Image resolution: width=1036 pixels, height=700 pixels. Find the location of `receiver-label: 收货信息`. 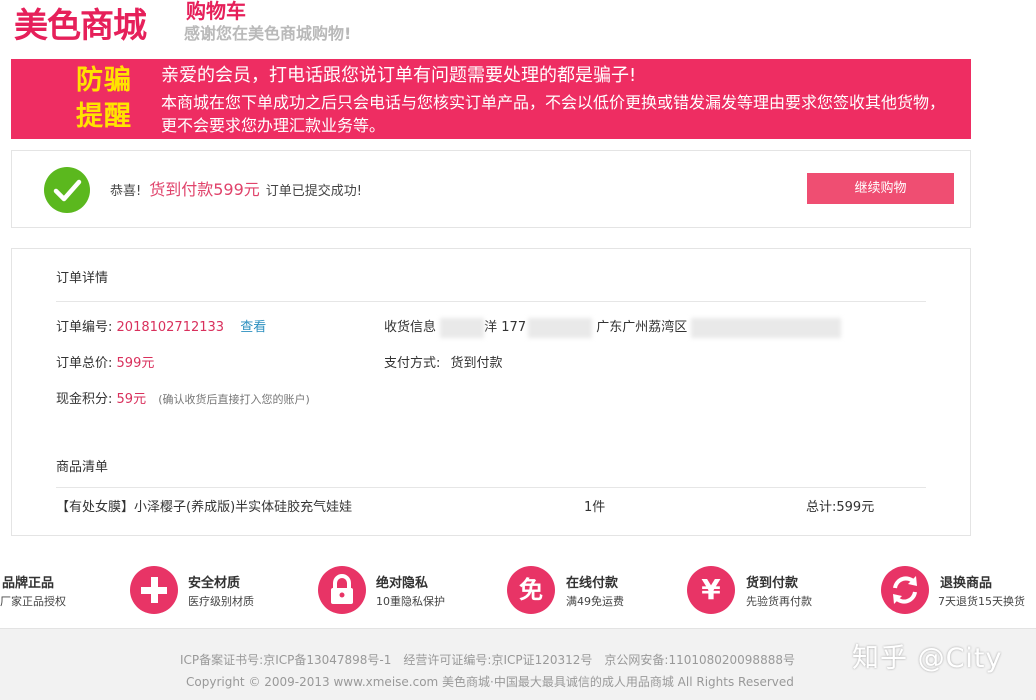

receiver-label: 收货信息 is located at coordinates (410, 327).